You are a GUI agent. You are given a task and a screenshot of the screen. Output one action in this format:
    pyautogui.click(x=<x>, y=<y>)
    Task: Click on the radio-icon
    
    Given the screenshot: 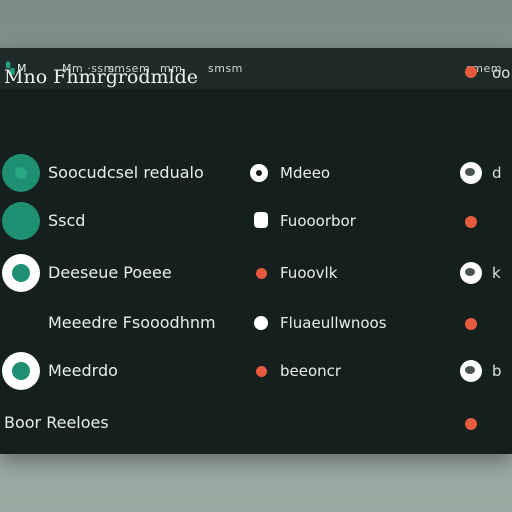 What is the action you would take?
    pyautogui.click(x=259, y=173)
    